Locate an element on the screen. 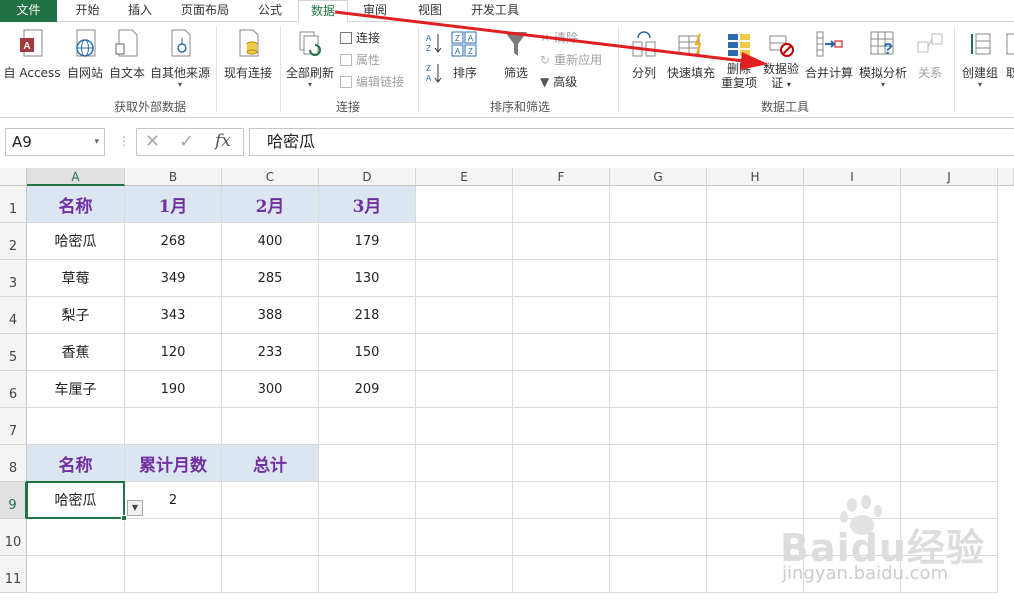 This screenshot has width=1014, height=609. cell-h2 is located at coordinates (755, 241).